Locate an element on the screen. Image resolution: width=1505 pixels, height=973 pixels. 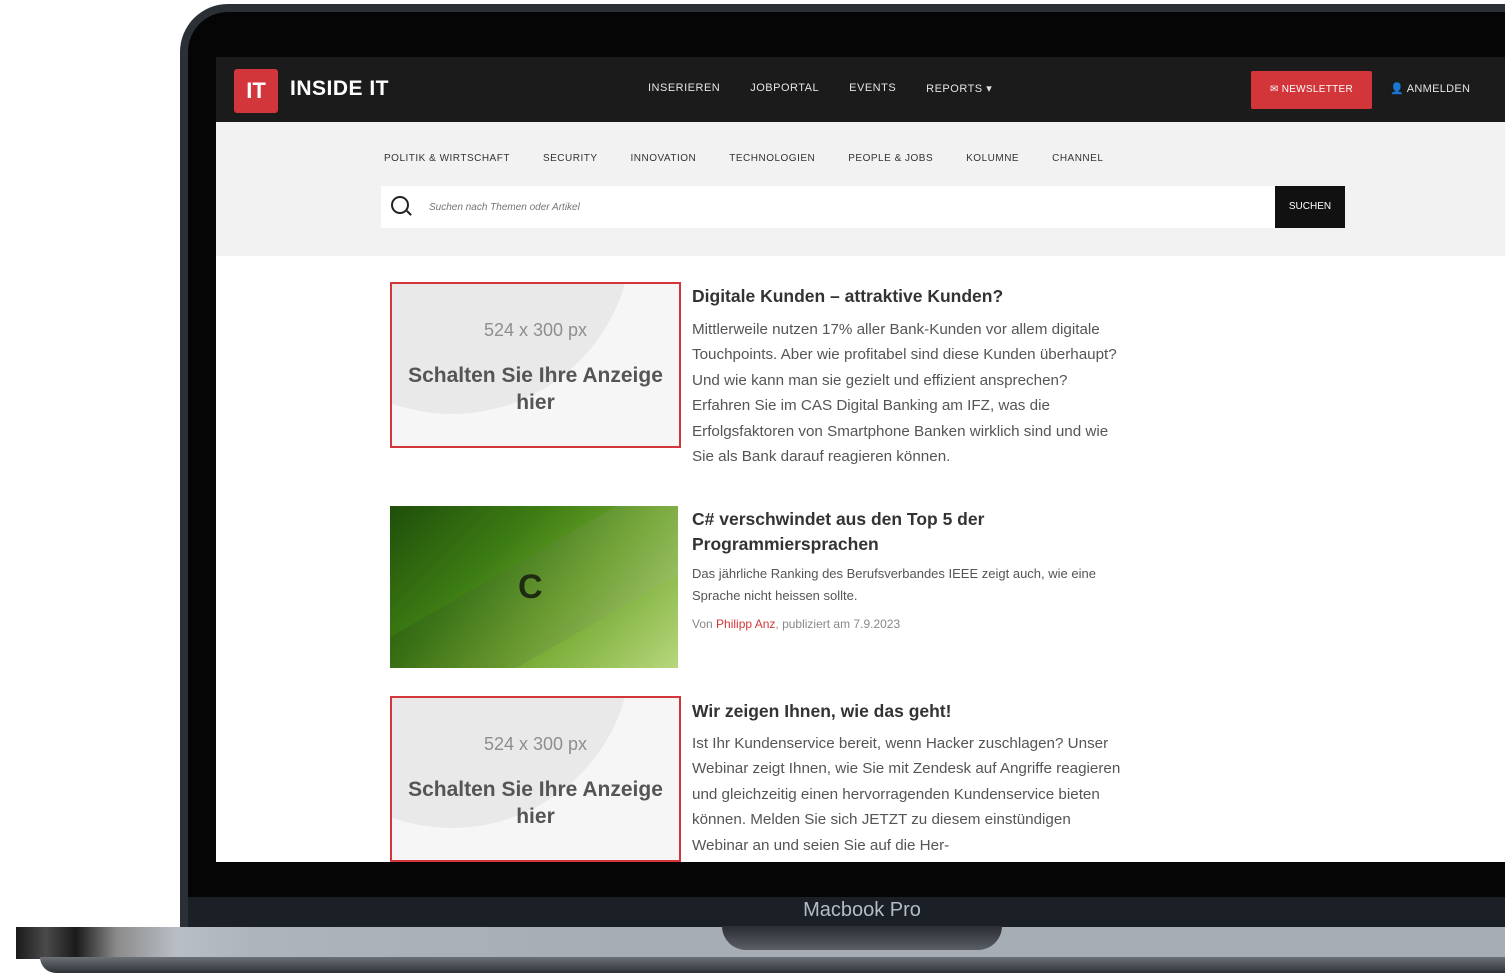
article-thumbnail: C is located at coordinates (534, 587).